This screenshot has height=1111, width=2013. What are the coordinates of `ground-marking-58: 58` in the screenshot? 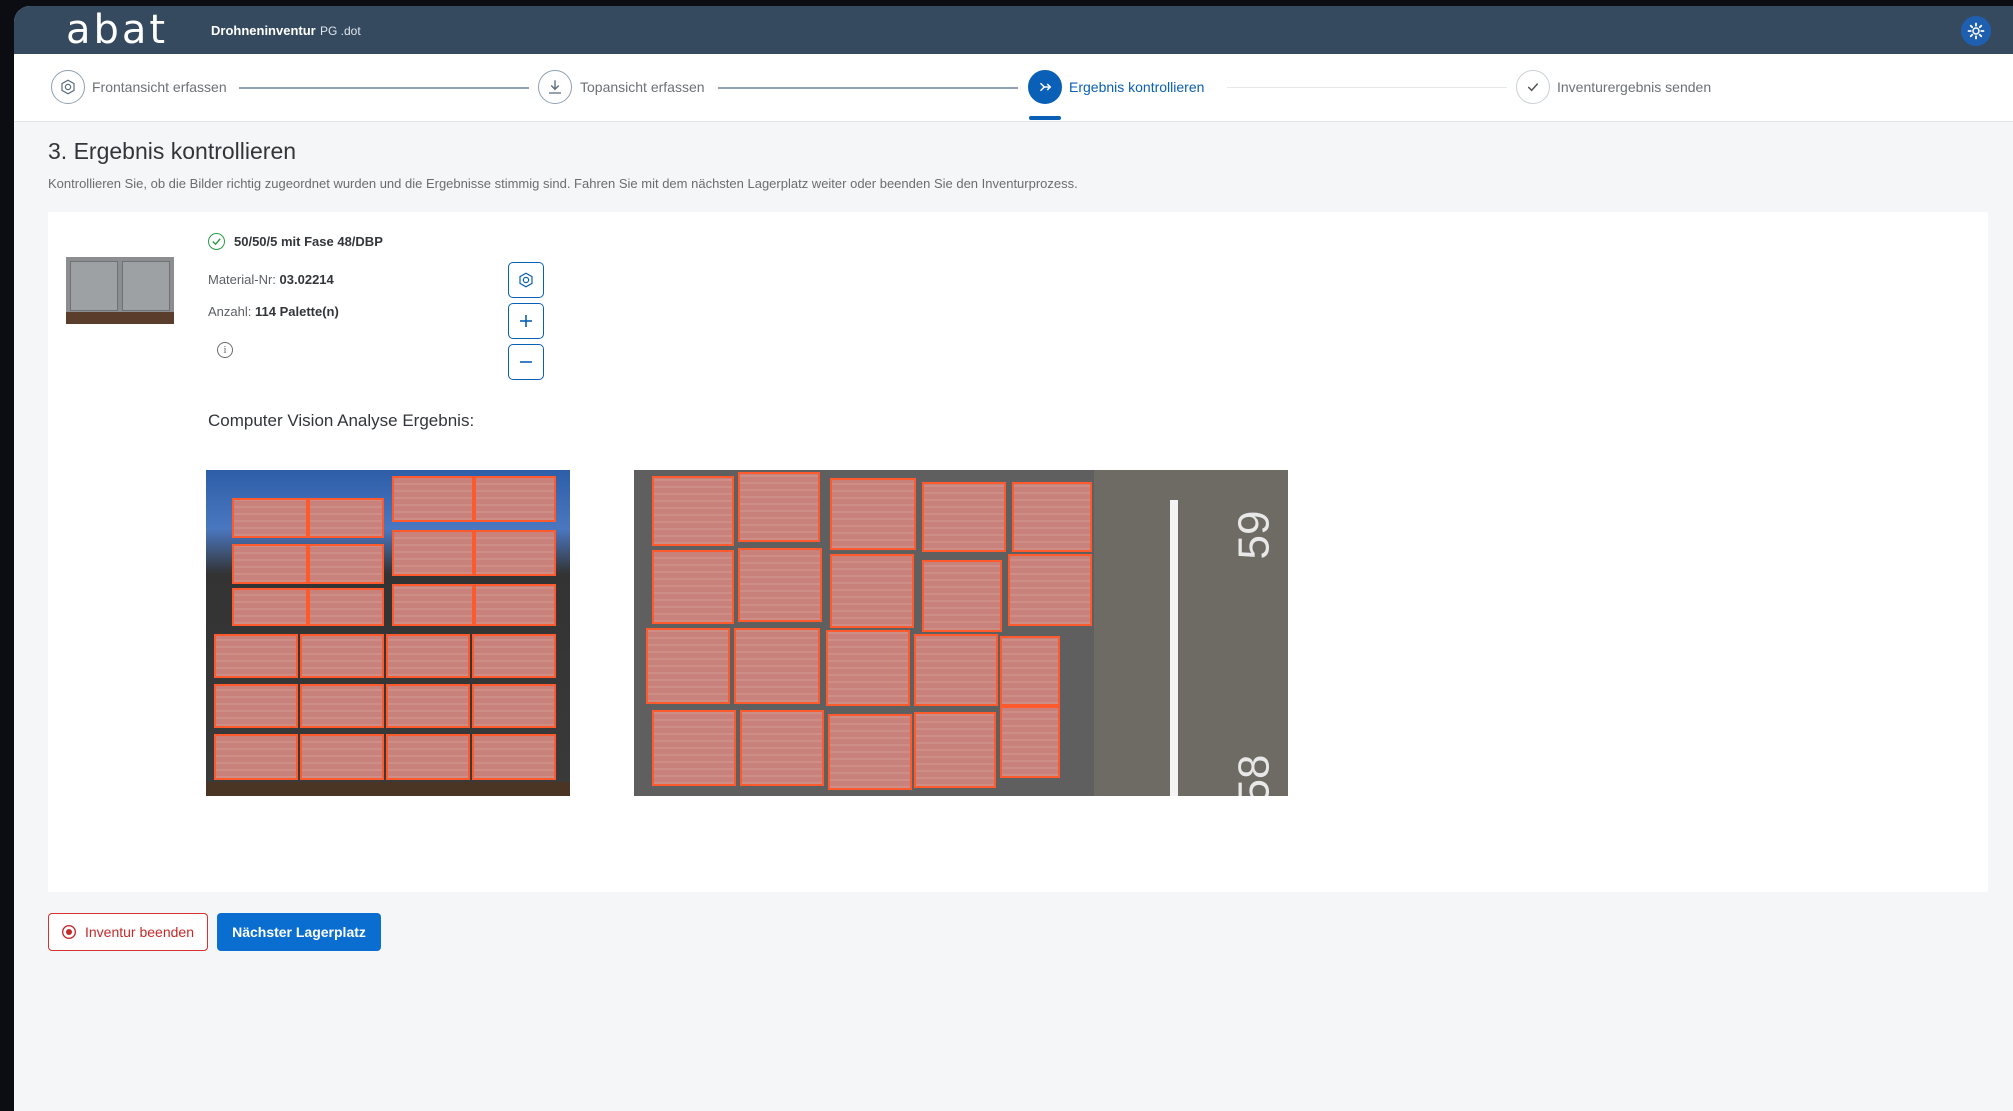 It's located at (1254, 775).